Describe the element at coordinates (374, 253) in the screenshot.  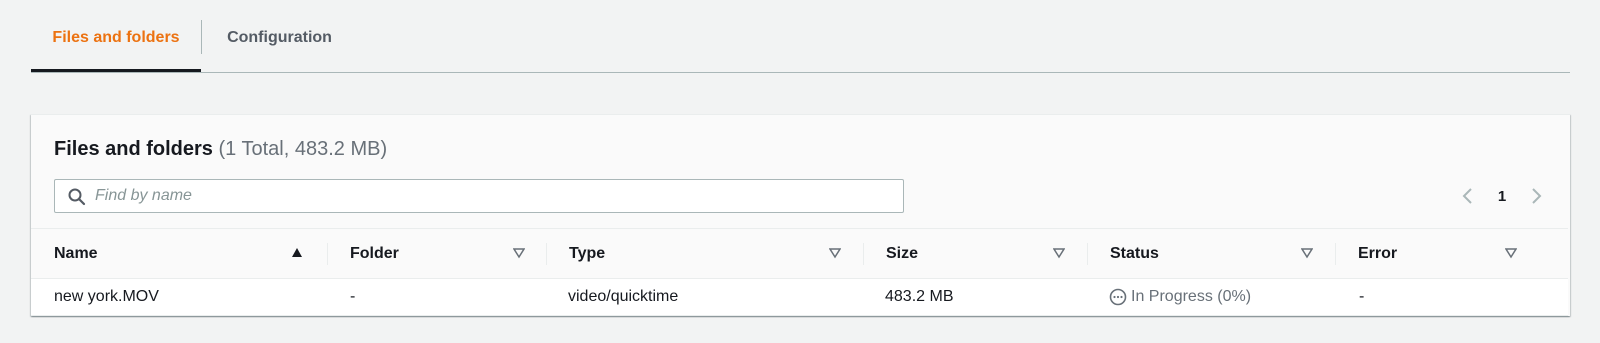
I see `column-header-label: Folder` at that location.